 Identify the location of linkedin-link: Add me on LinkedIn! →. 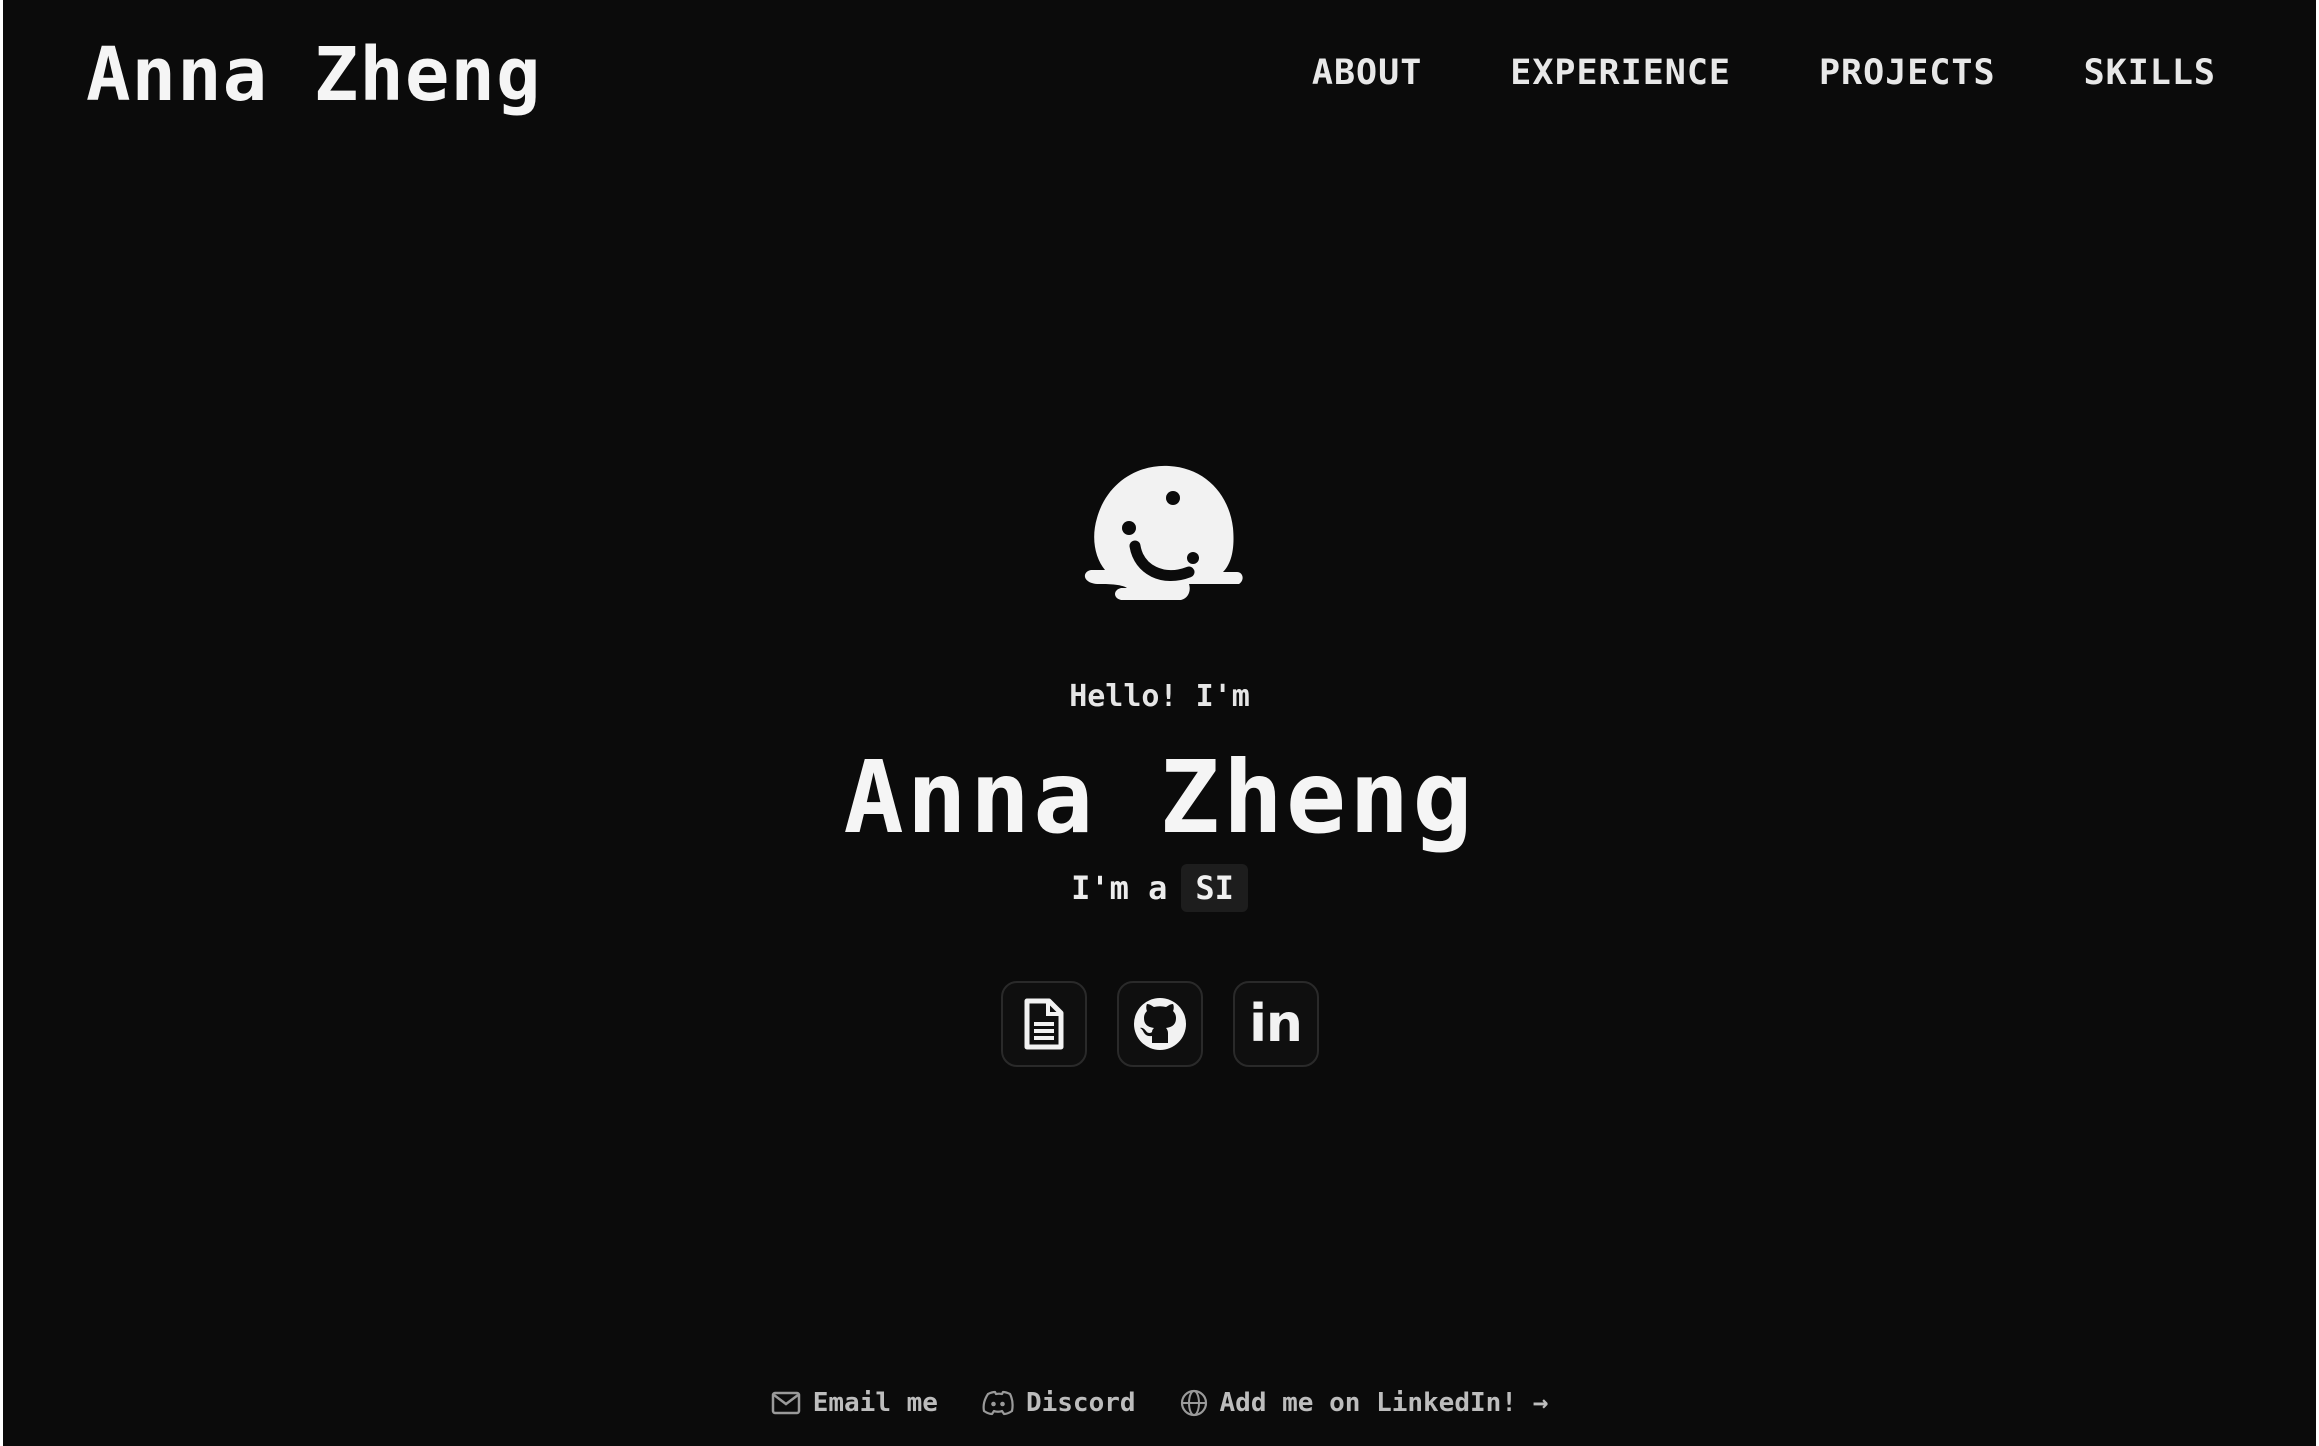
(1364, 1403).